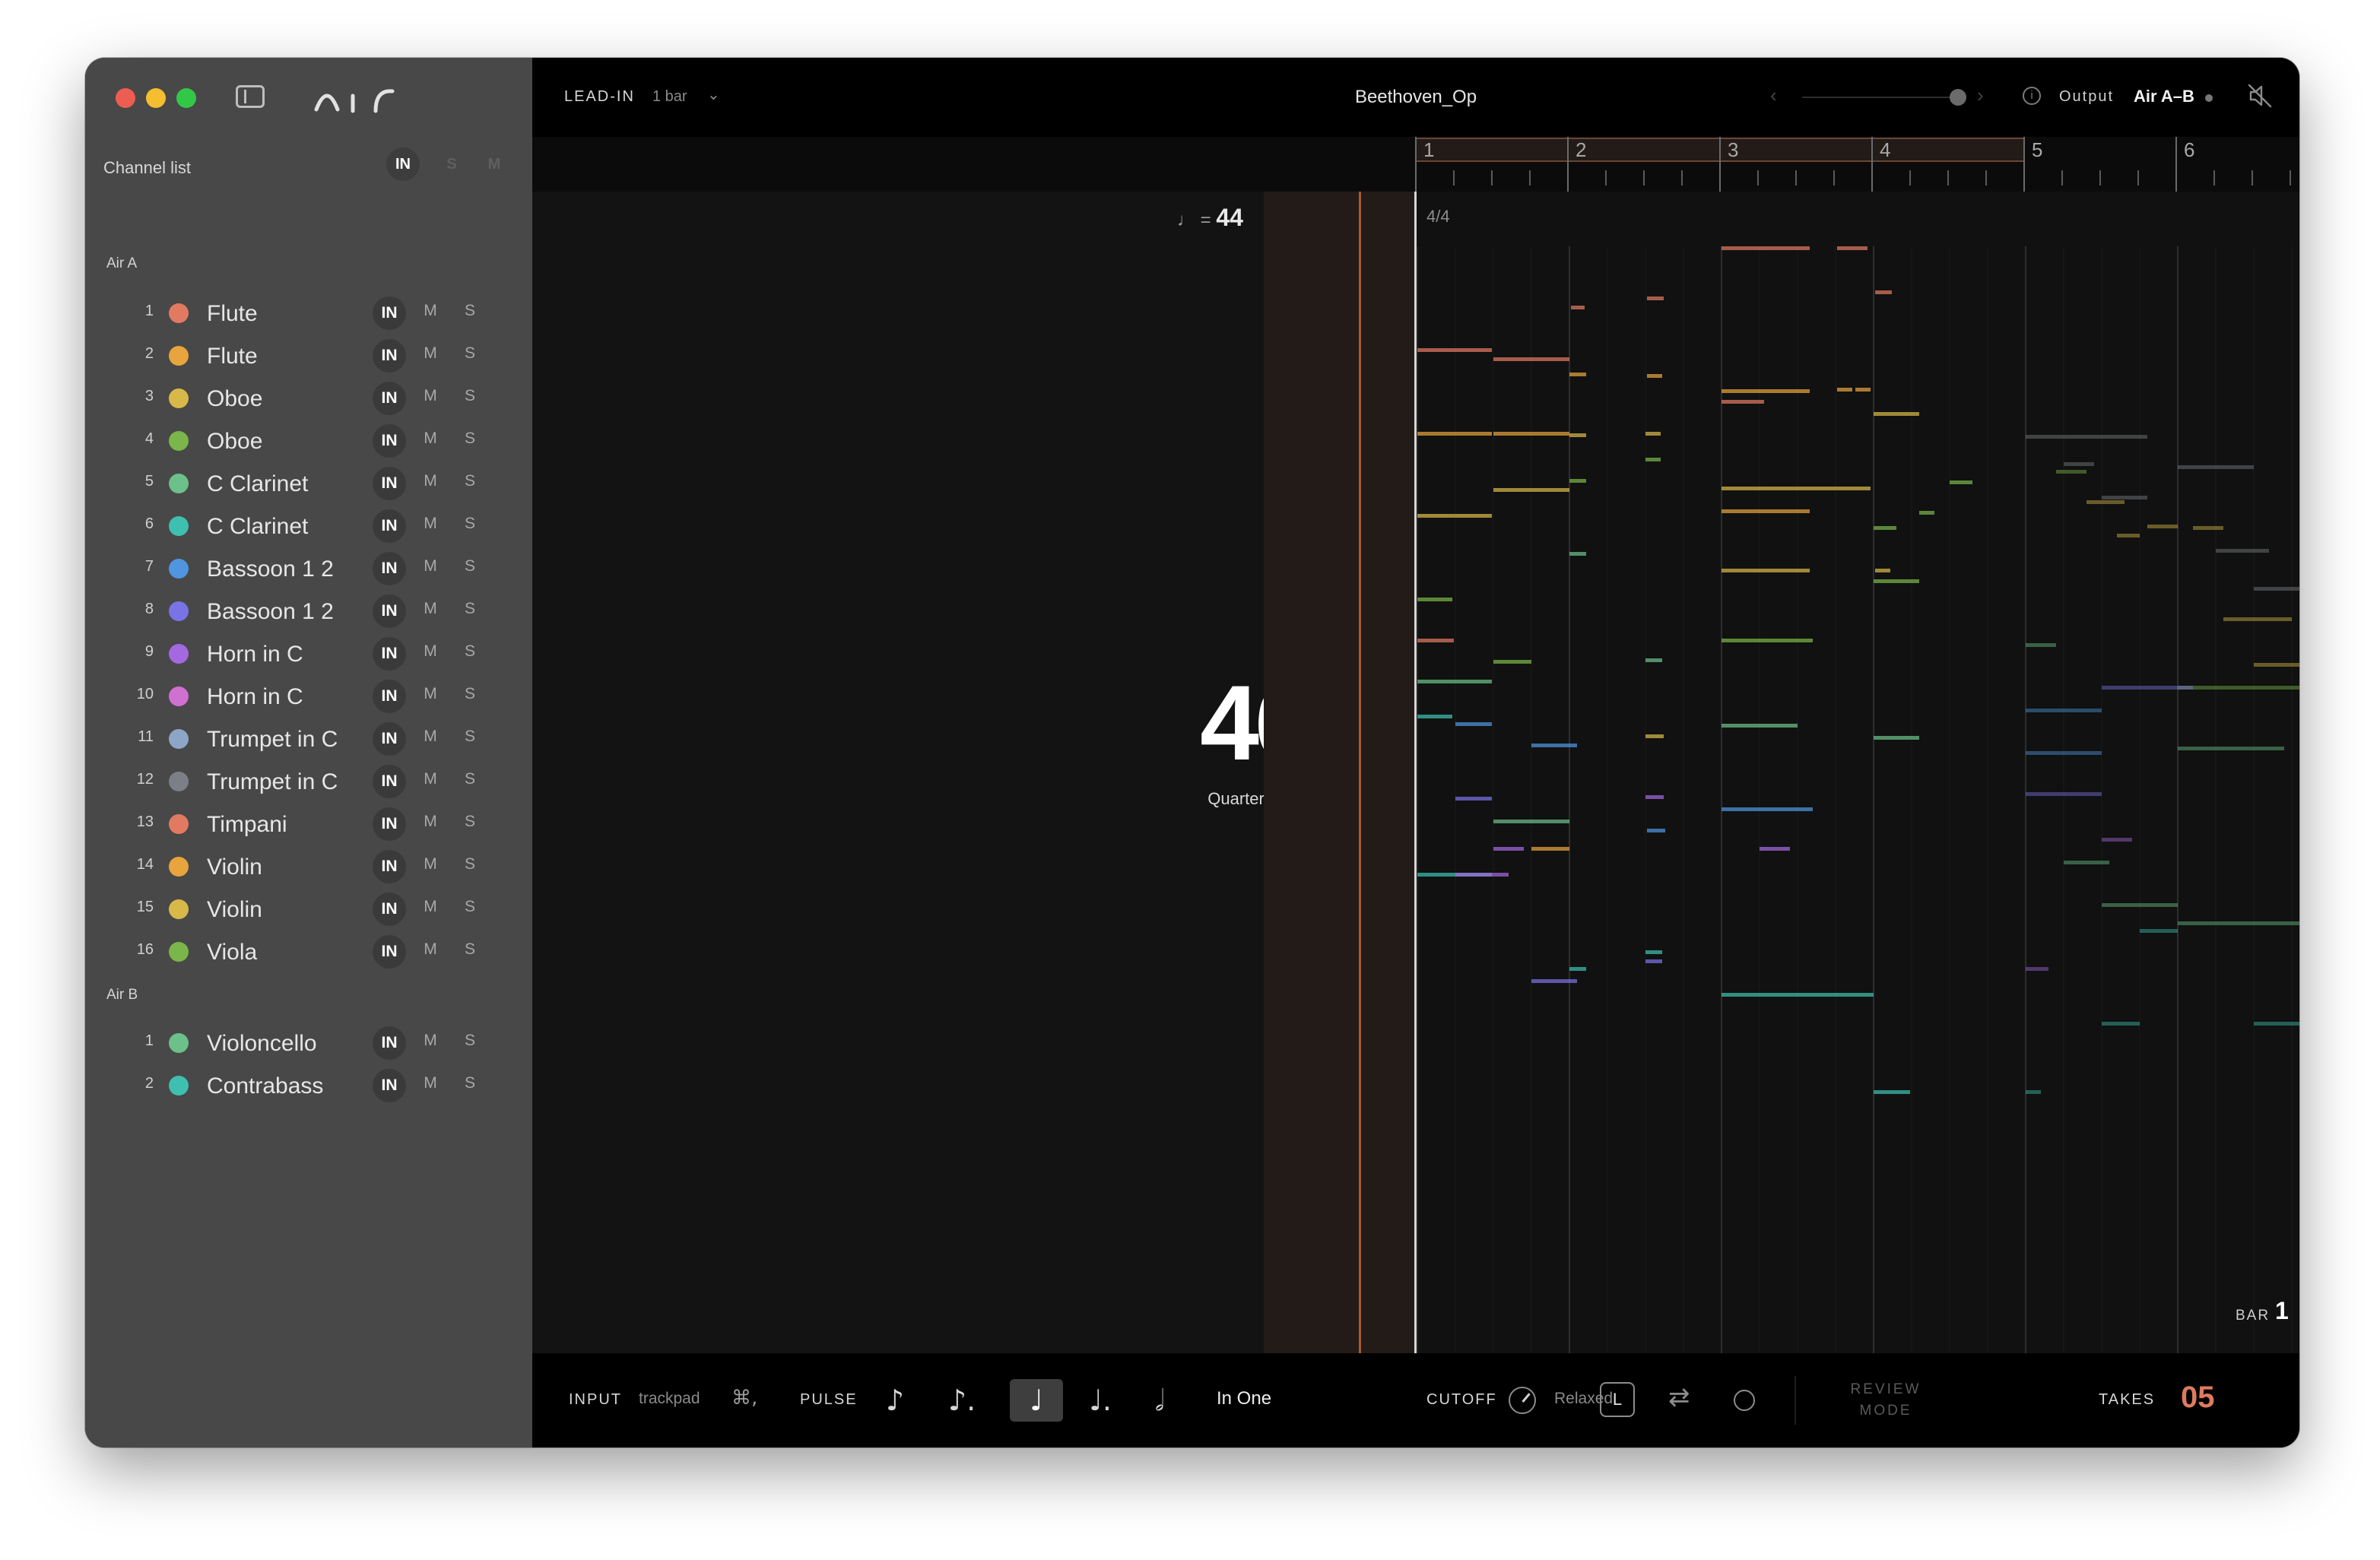 This screenshot has width=2380, height=1560. I want to click on output-selector: Air A–B, so click(2164, 96).